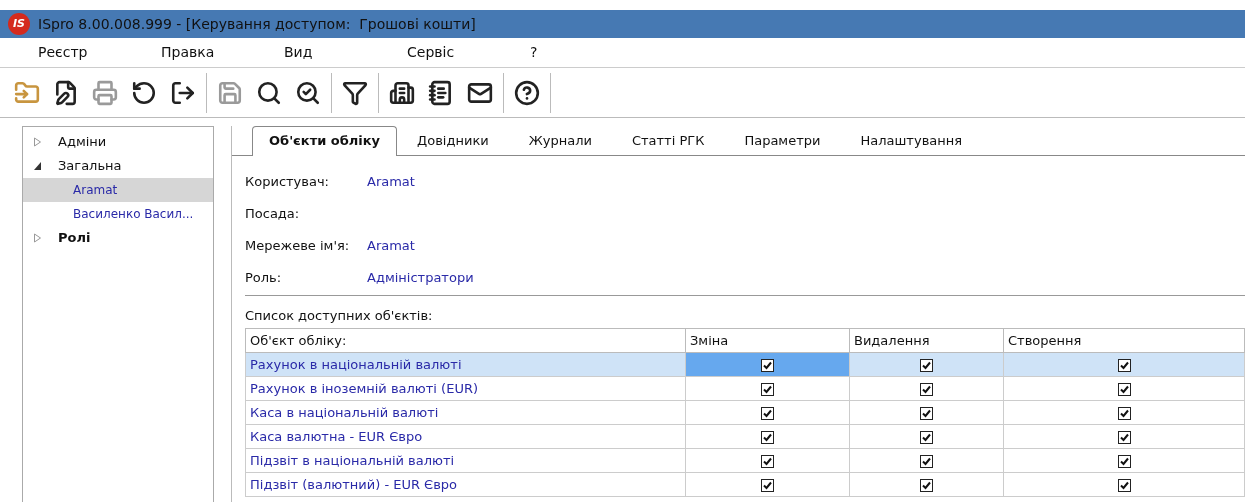 This screenshot has width=1245, height=502. I want to click on table-cell: Каса валютна - EUR Євро, so click(465, 436).